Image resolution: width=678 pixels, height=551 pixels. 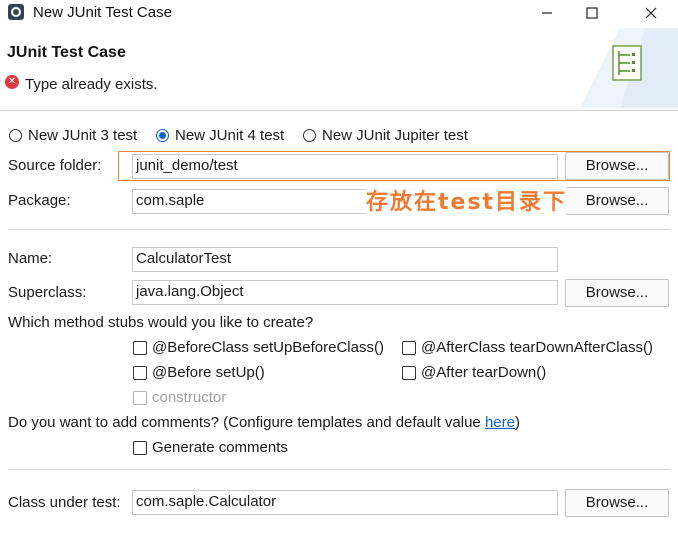 I want to click on highlight-box, so click(x=394, y=166).